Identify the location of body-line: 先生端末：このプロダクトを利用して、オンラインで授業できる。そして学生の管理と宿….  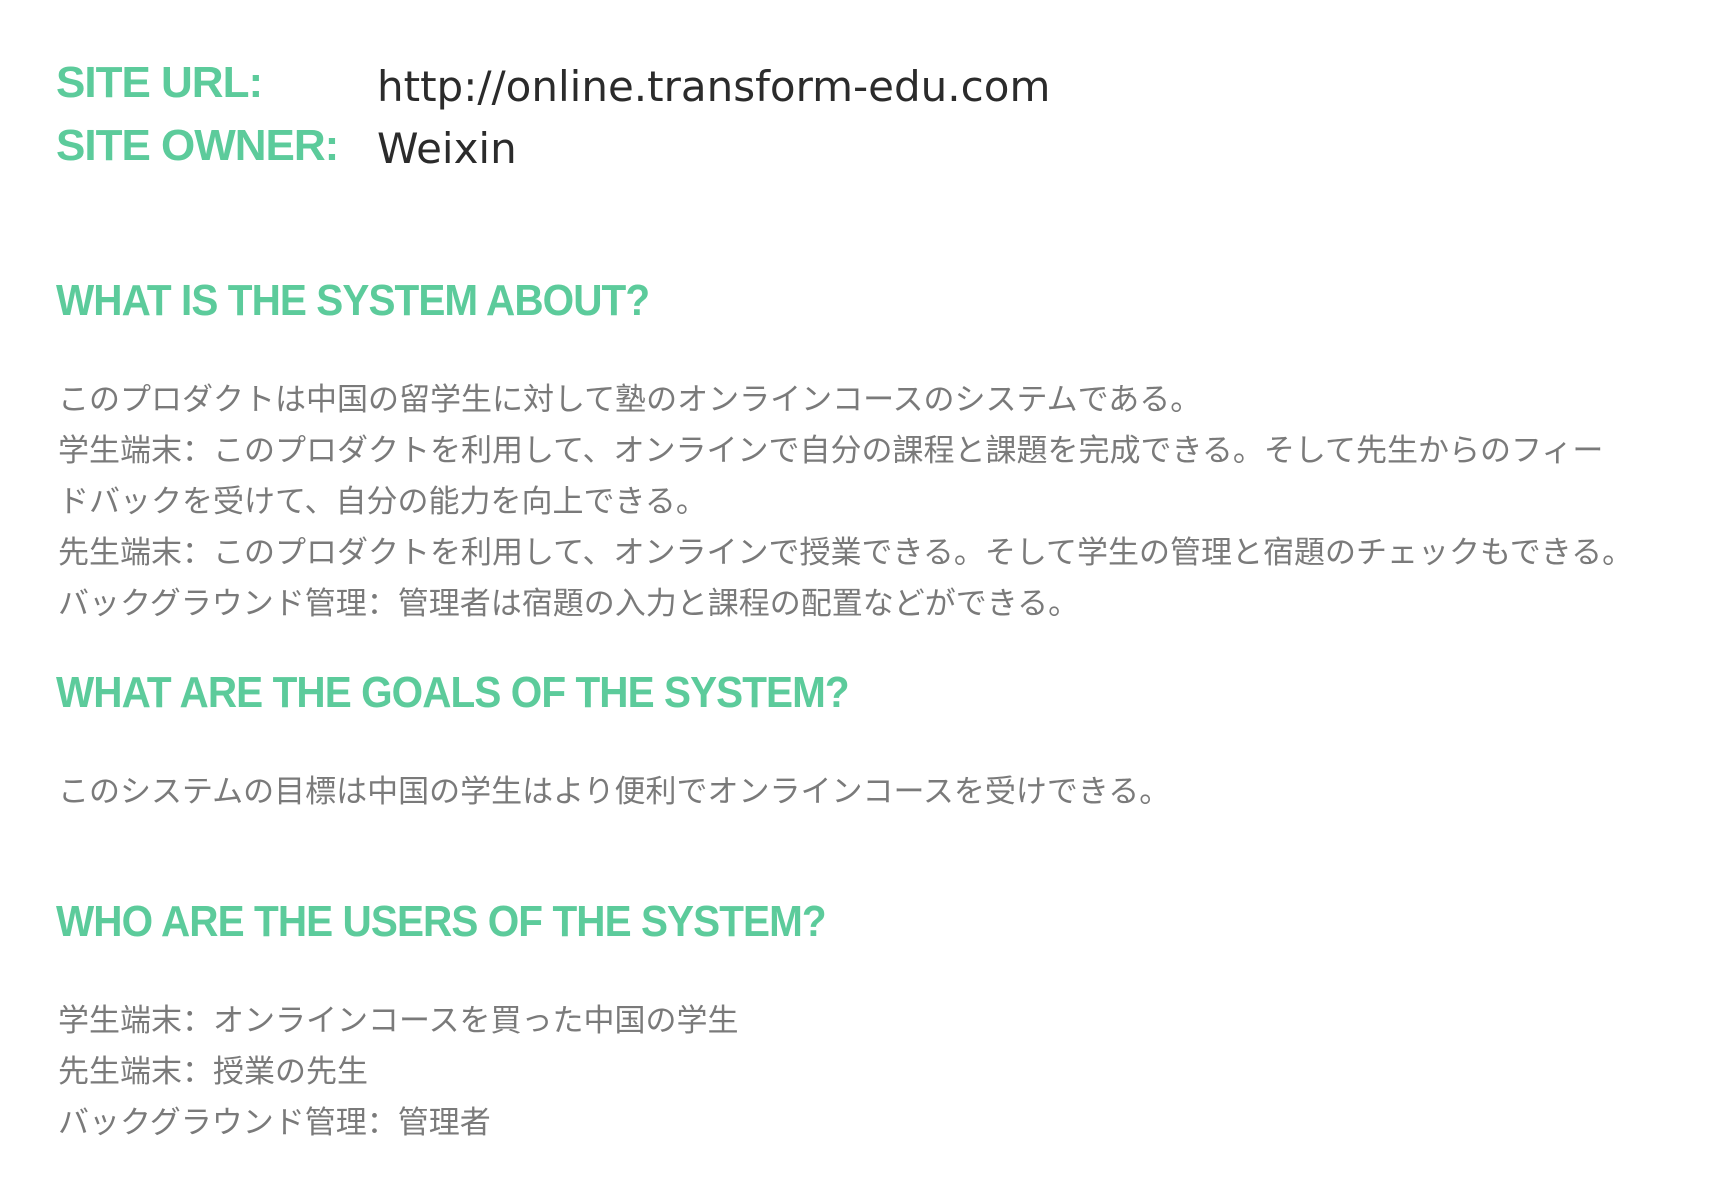
(846, 553).